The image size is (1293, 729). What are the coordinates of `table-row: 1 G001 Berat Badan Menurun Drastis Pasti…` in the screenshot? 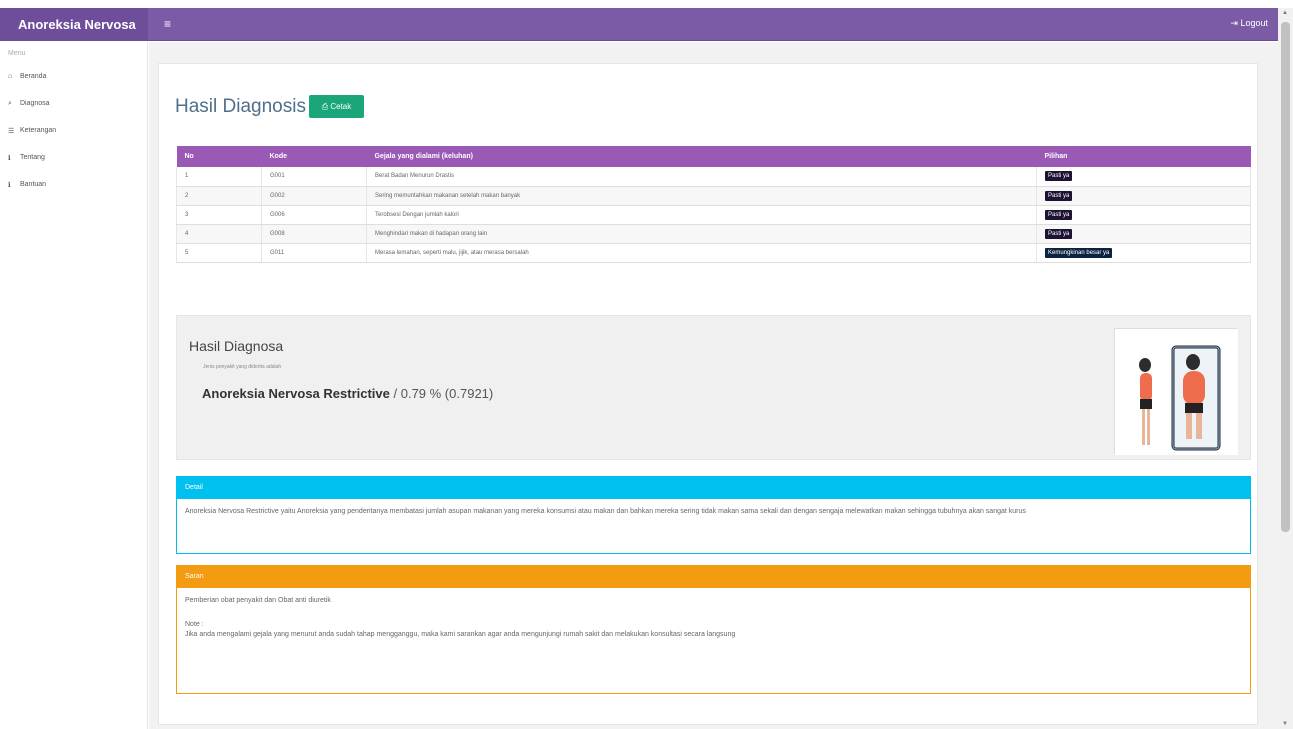 It's located at (713, 177).